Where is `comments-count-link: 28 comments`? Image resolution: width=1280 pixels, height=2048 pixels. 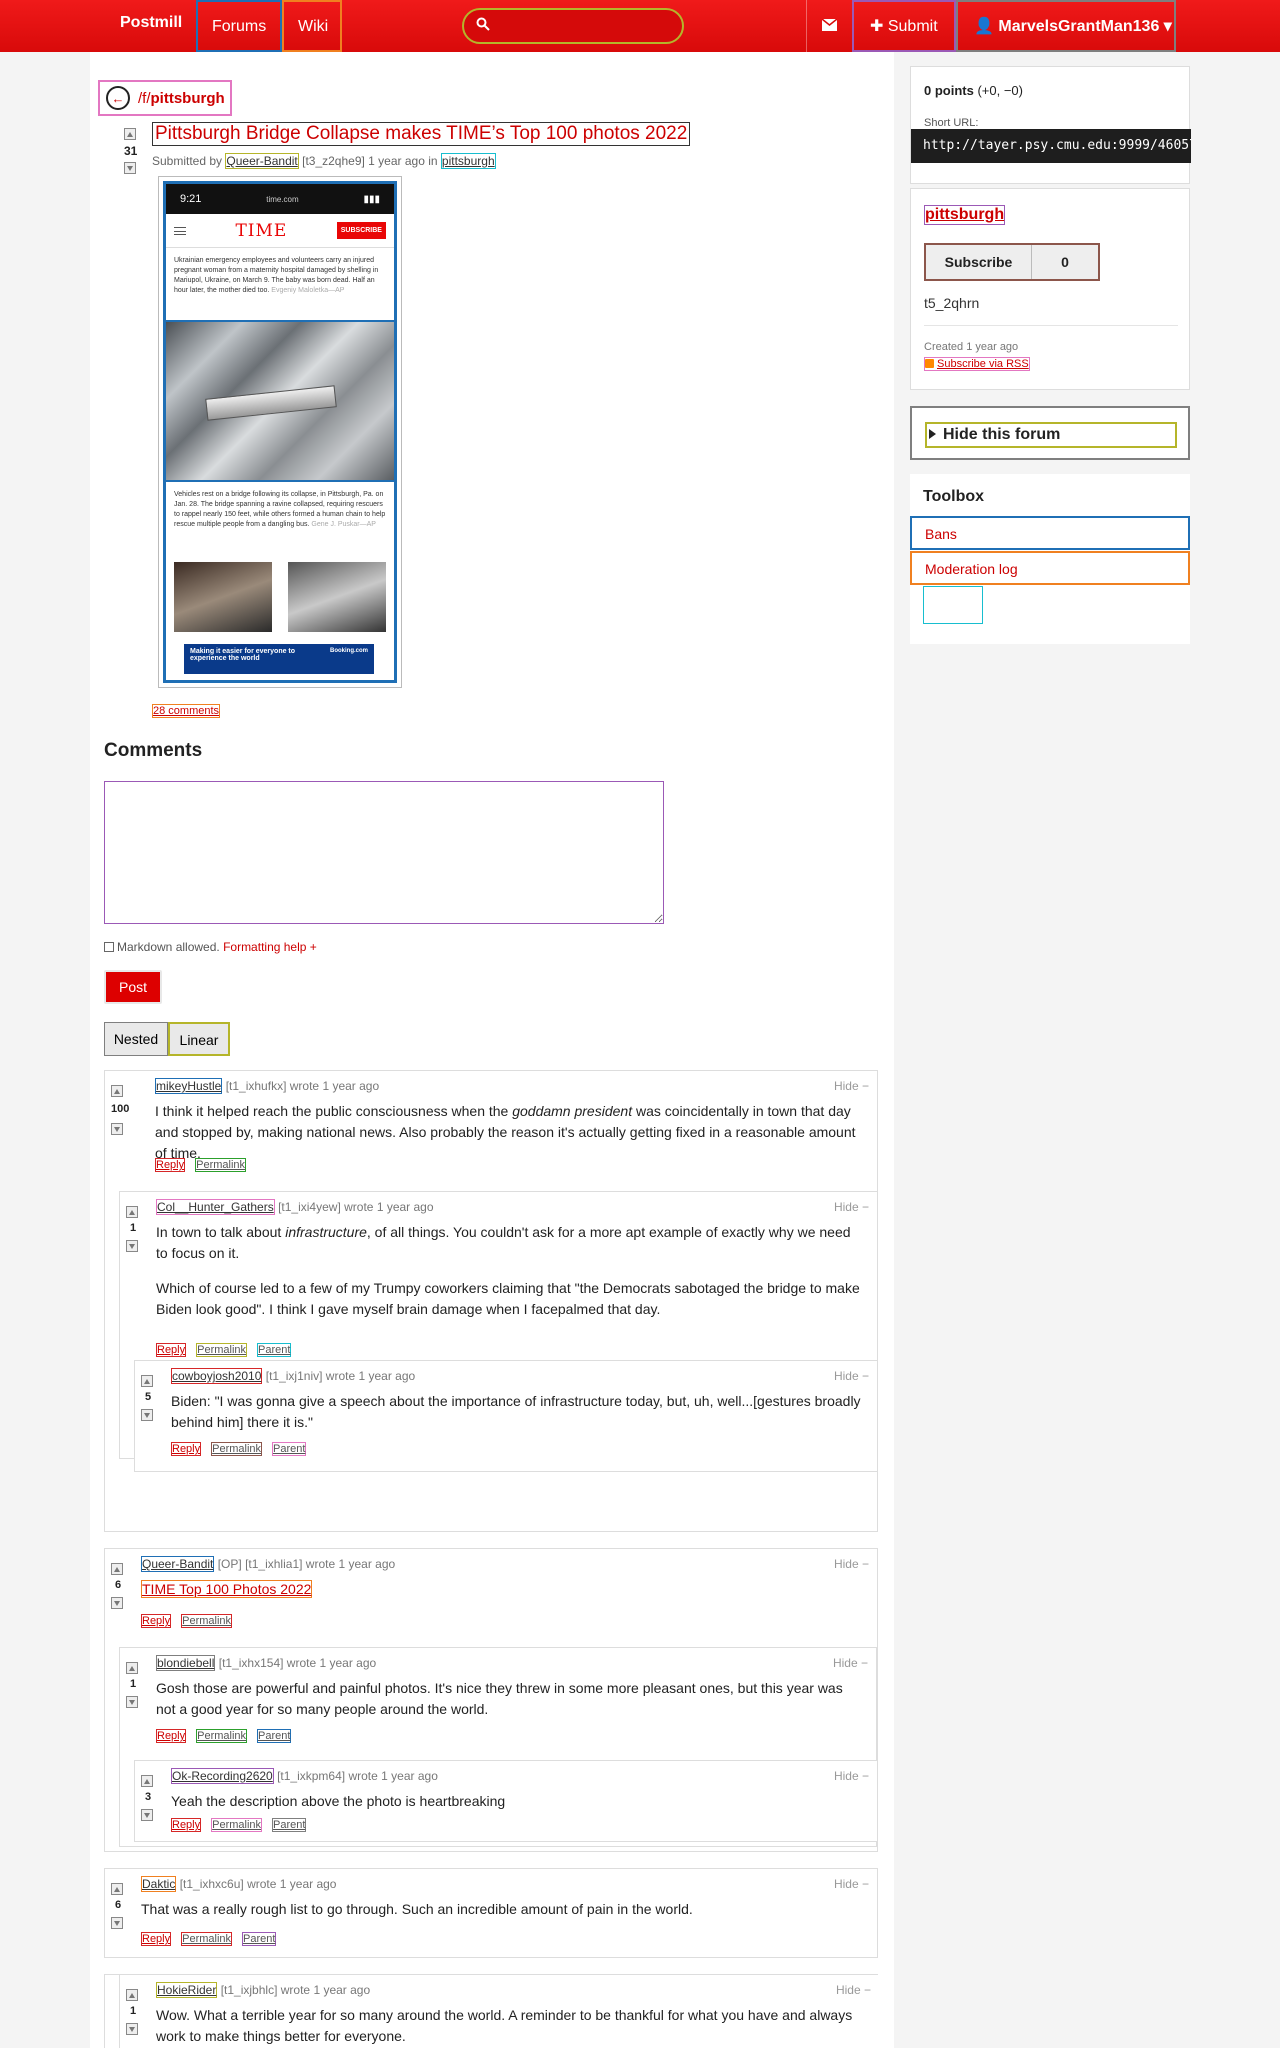
comments-count-link: 28 comments is located at coordinates (186, 711).